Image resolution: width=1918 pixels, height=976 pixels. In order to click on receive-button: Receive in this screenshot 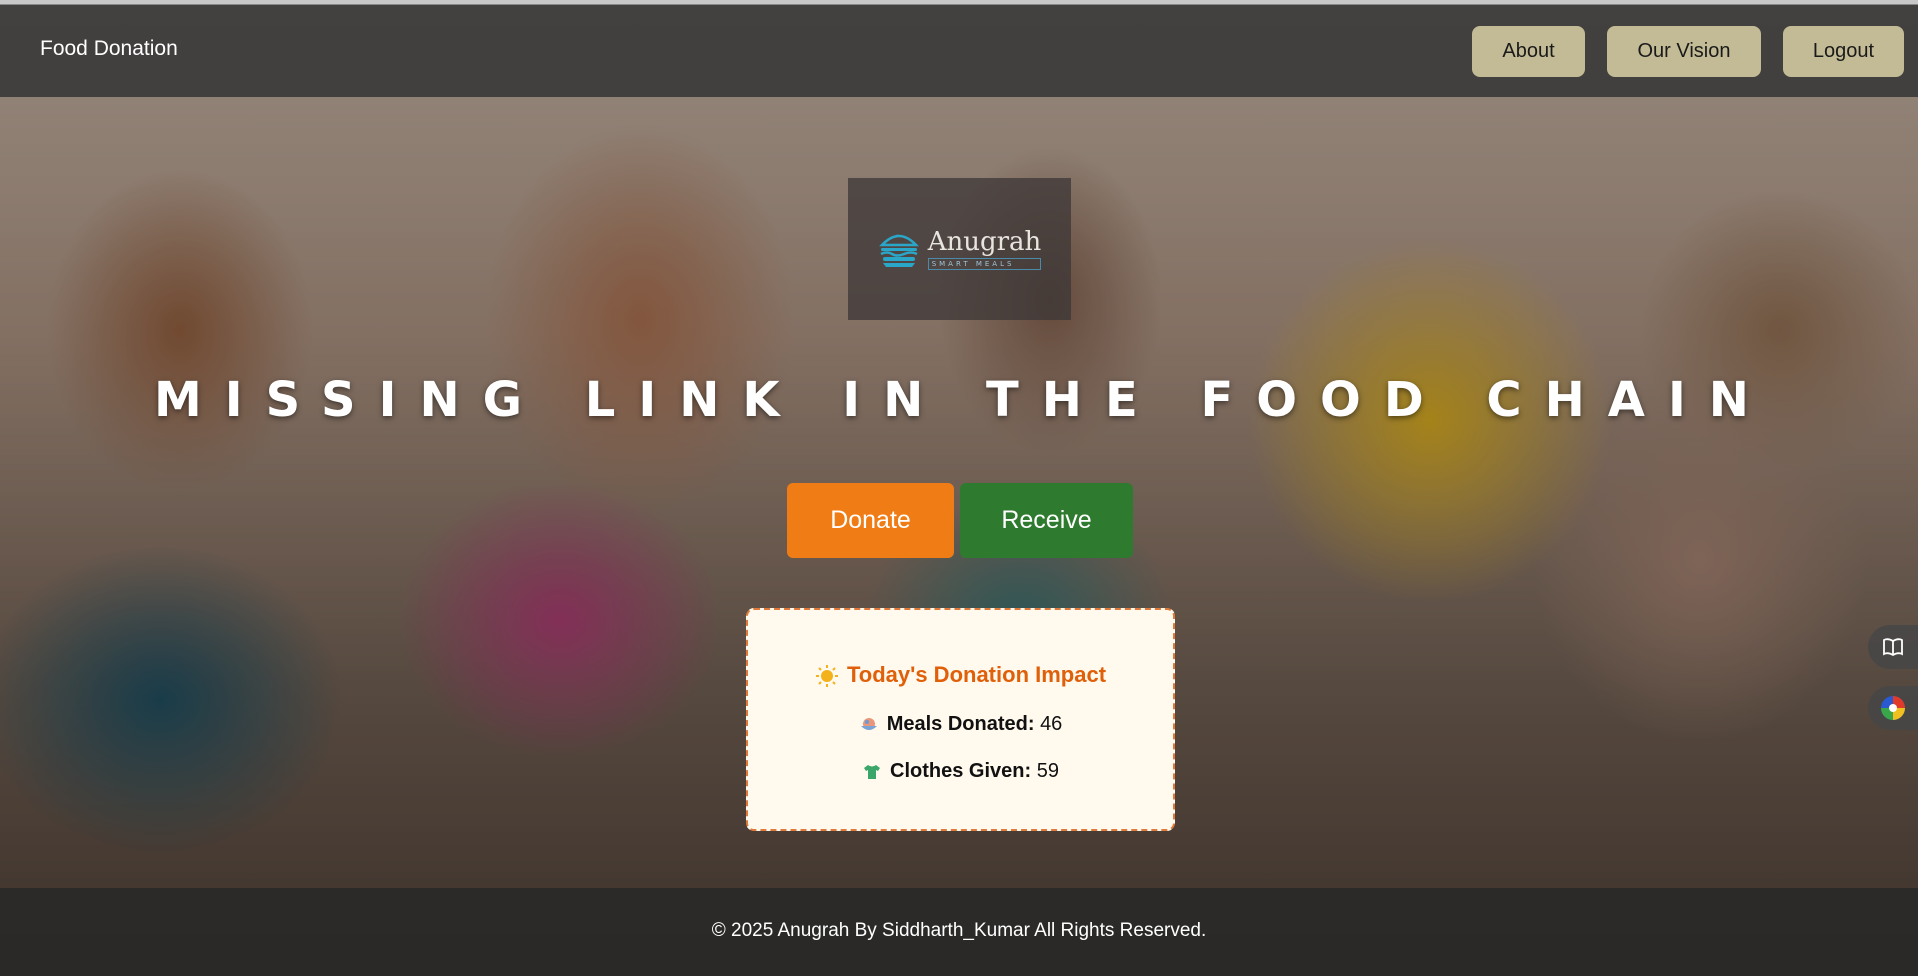, I will do `click(1046, 520)`.